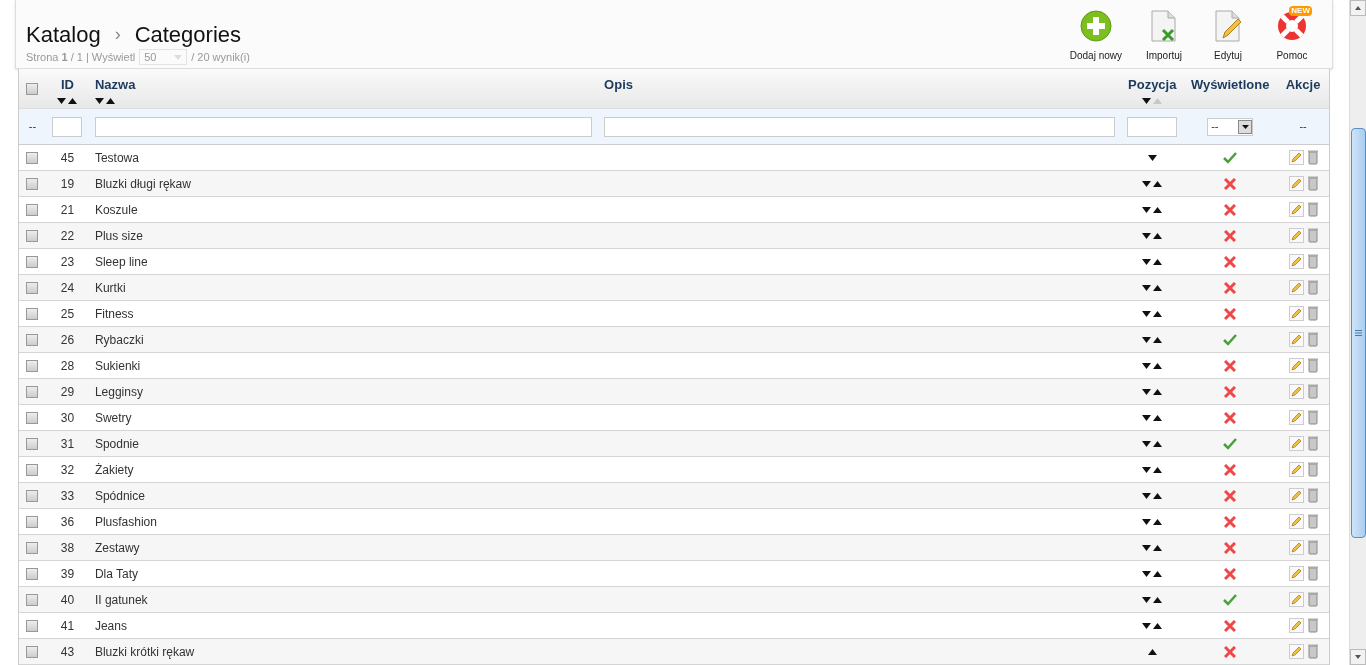 The height and width of the screenshot is (665, 1366). Describe the element at coordinates (1228, 36) in the screenshot. I see `toolbar-button: Edytuj` at that location.